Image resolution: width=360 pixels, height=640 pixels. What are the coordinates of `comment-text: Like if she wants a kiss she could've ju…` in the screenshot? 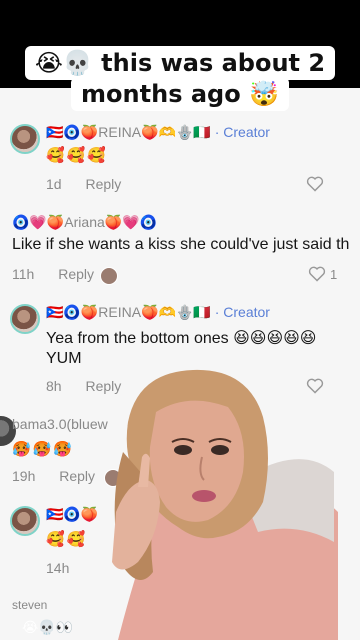 It's located at (181, 244).